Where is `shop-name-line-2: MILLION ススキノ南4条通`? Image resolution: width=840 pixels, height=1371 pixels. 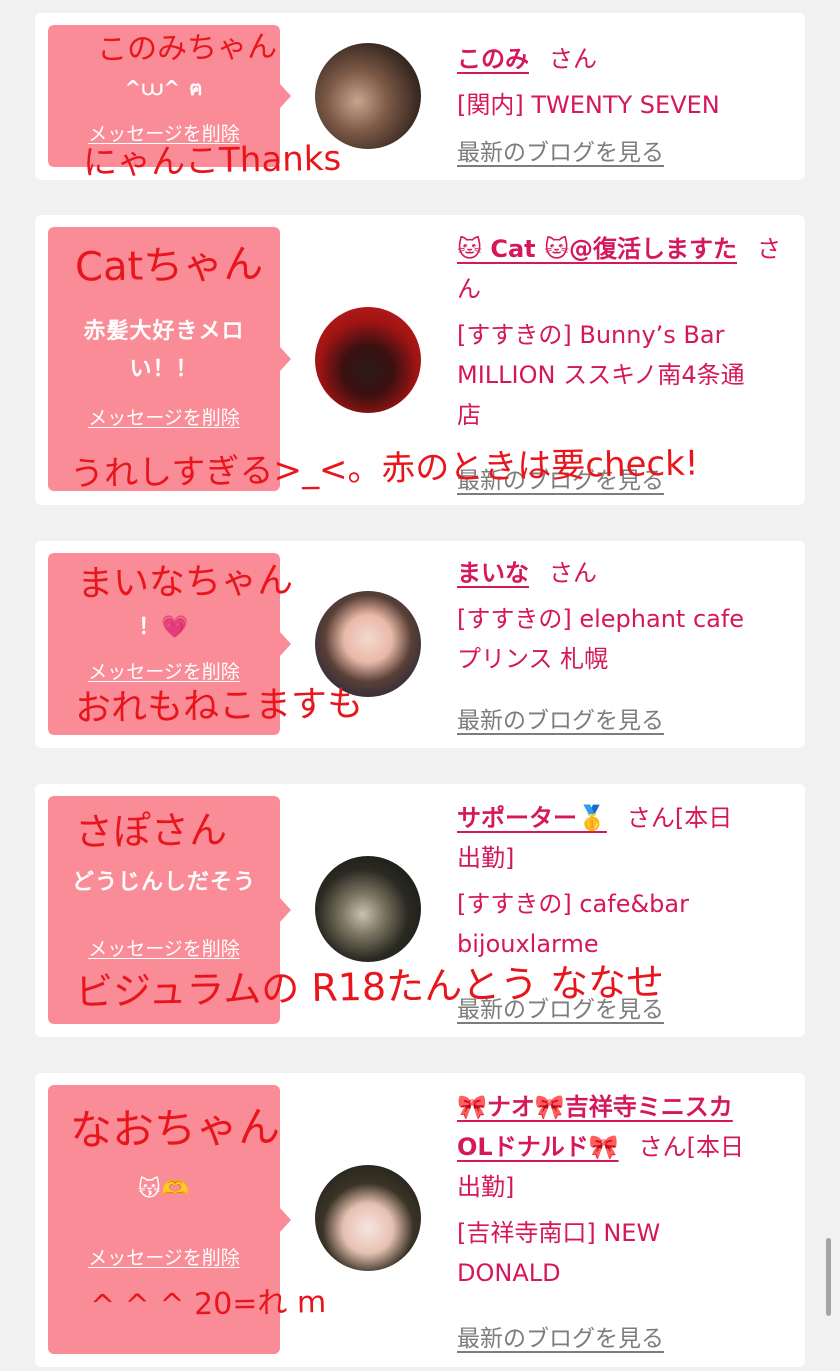 shop-name-line-2: MILLION ススキノ南4条通 is located at coordinates (601, 375).